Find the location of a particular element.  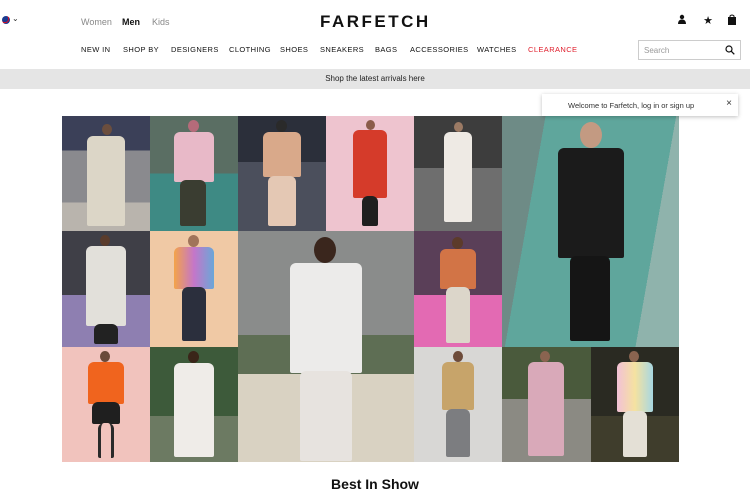

login-tooltip-text: Welcome to Farfetch, log in or sign up is located at coordinates (631, 105).